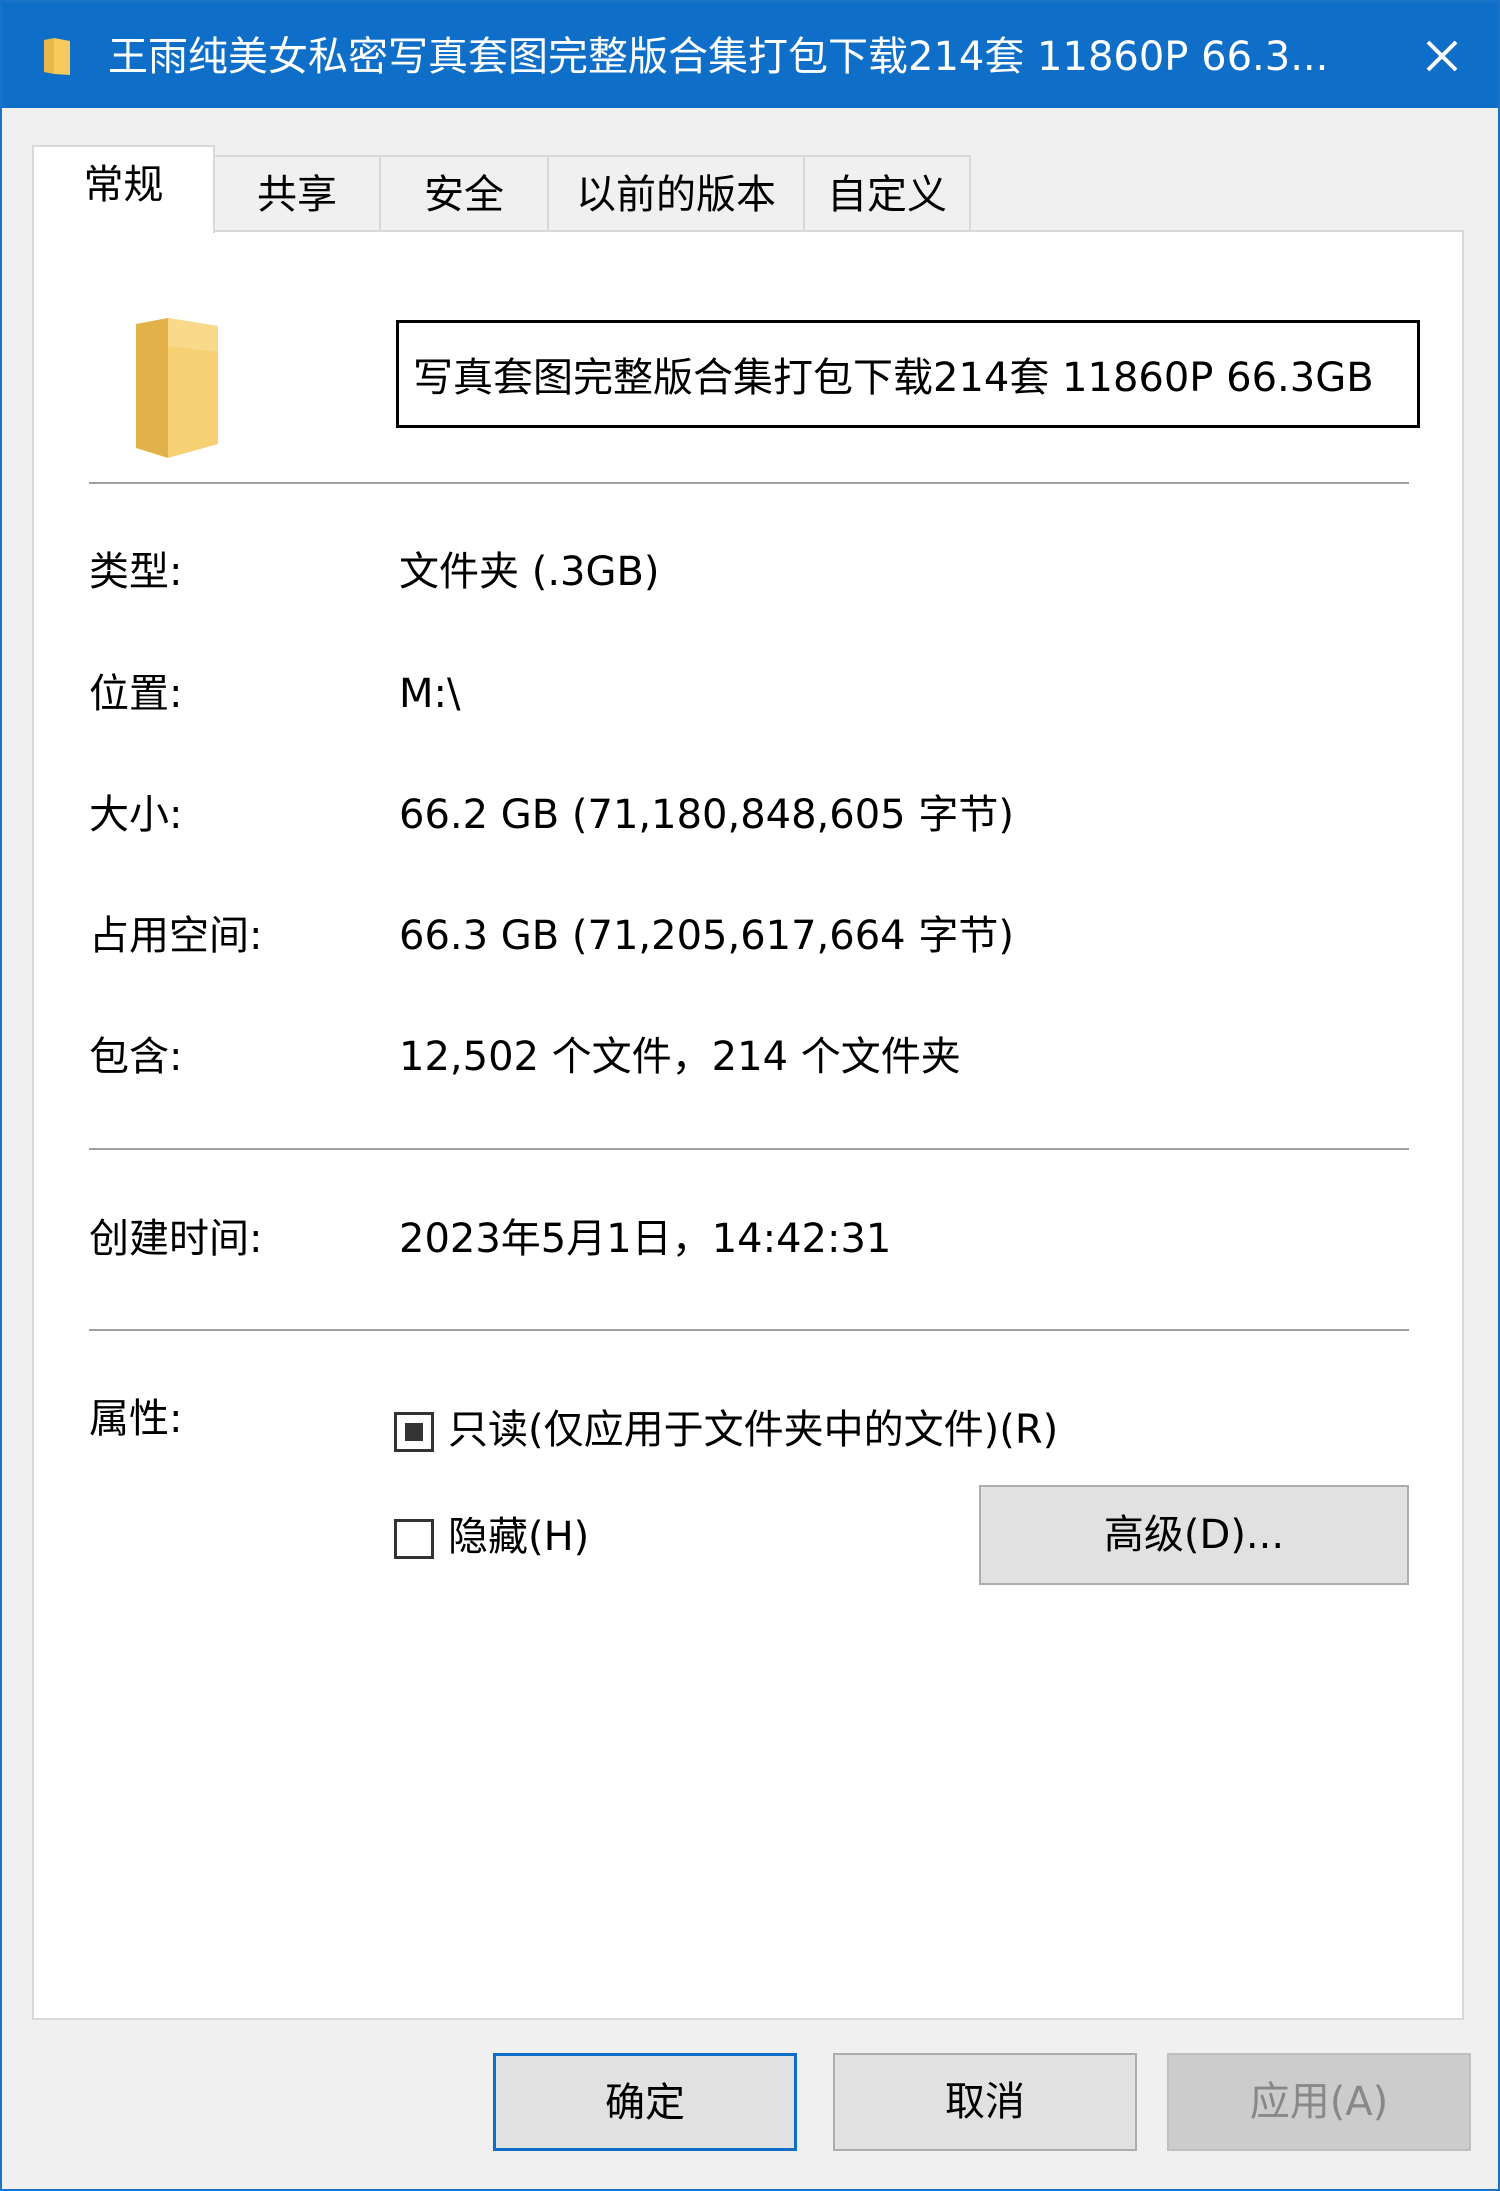 The image size is (1500, 2191). Describe the element at coordinates (529, 572) in the screenshot. I see `type-value: 文件夹 (.3GB)` at that location.